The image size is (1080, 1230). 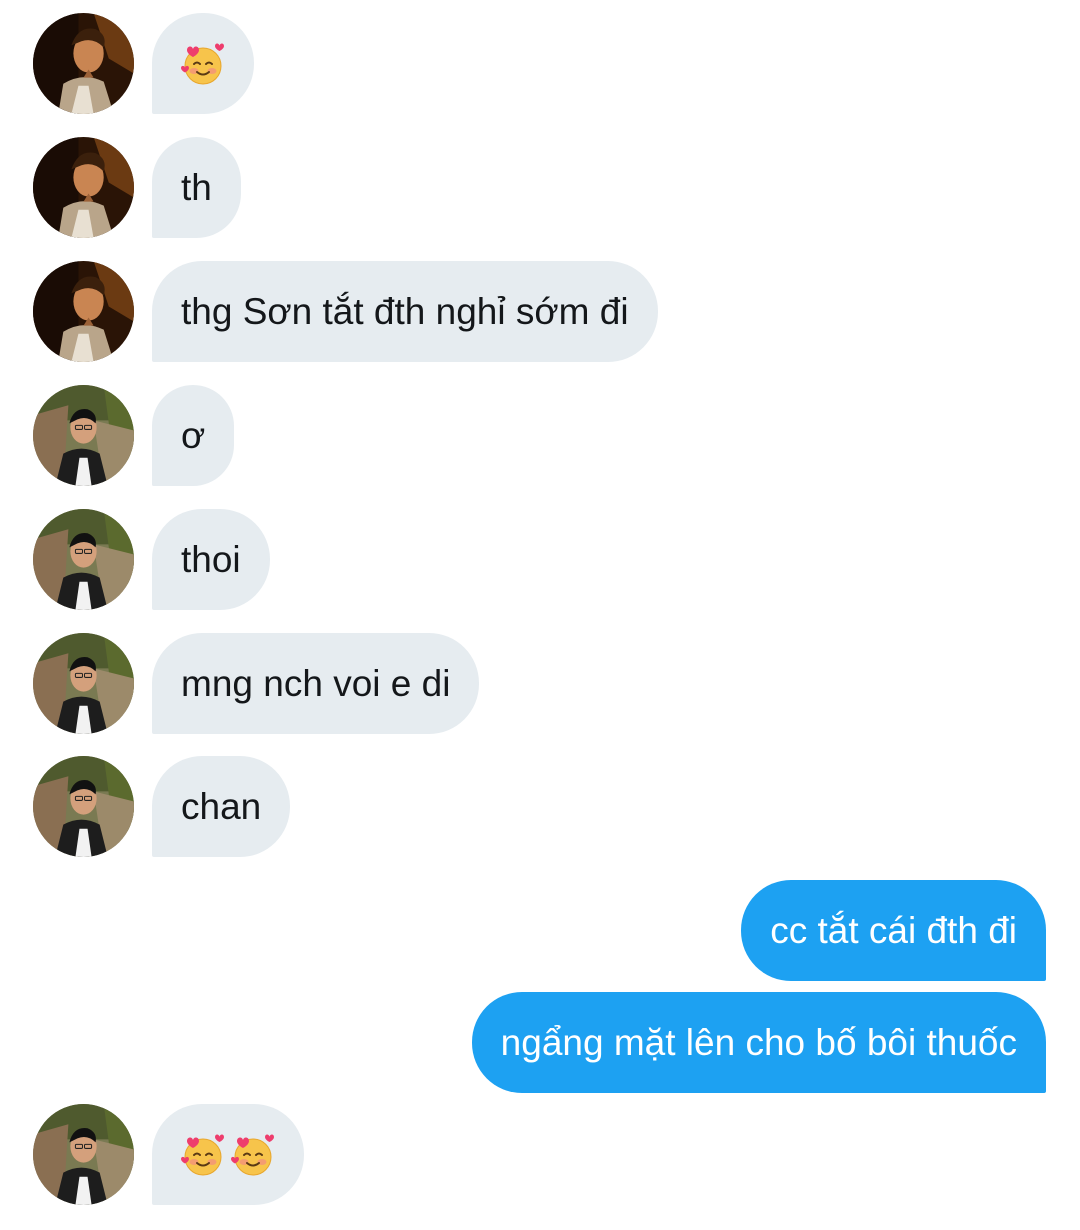 I want to click on message-bubble: cc tắt cái đth đi, so click(x=893, y=930).